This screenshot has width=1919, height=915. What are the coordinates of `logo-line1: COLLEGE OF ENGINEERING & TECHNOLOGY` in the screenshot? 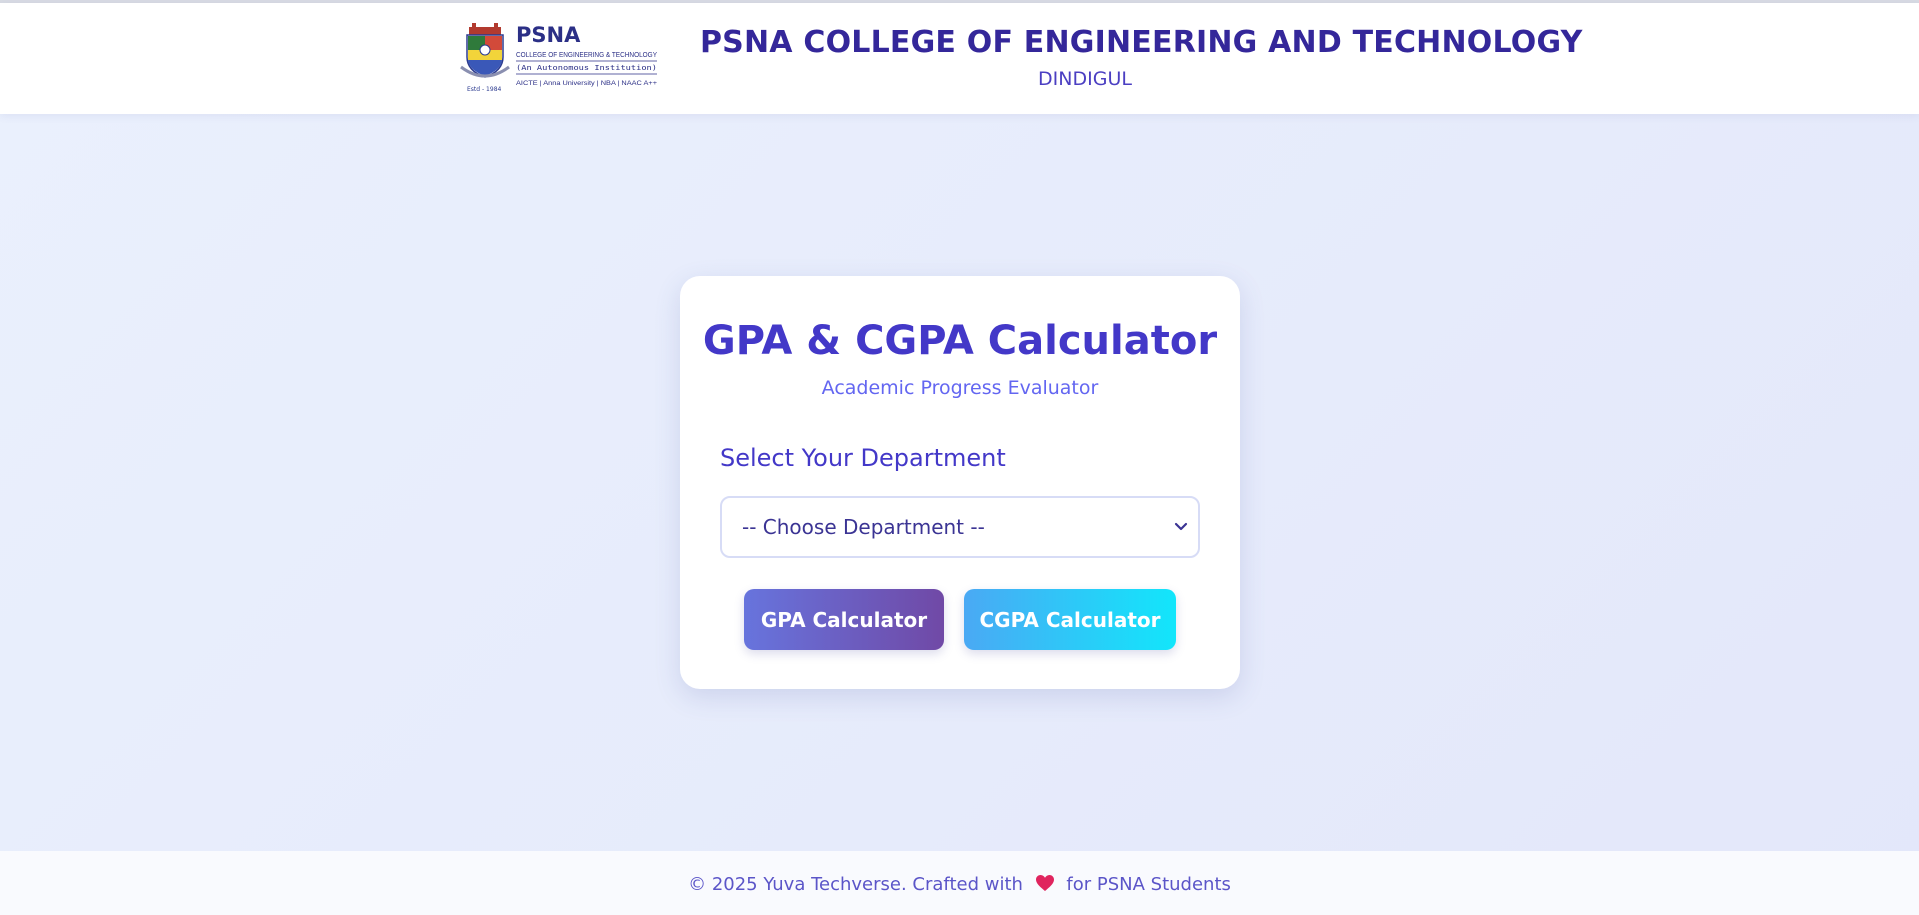 It's located at (586, 54).